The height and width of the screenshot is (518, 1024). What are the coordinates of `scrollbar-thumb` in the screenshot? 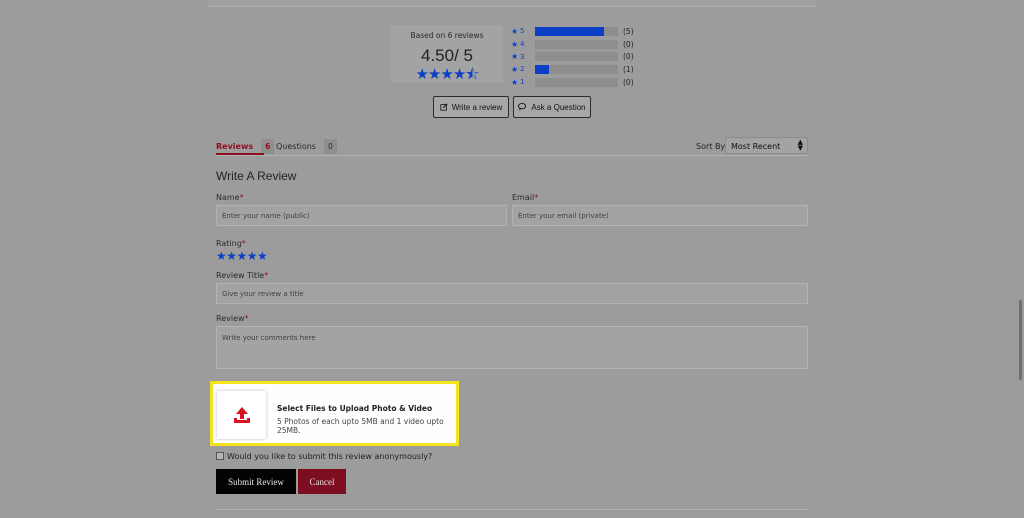 It's located at (1020, 340).